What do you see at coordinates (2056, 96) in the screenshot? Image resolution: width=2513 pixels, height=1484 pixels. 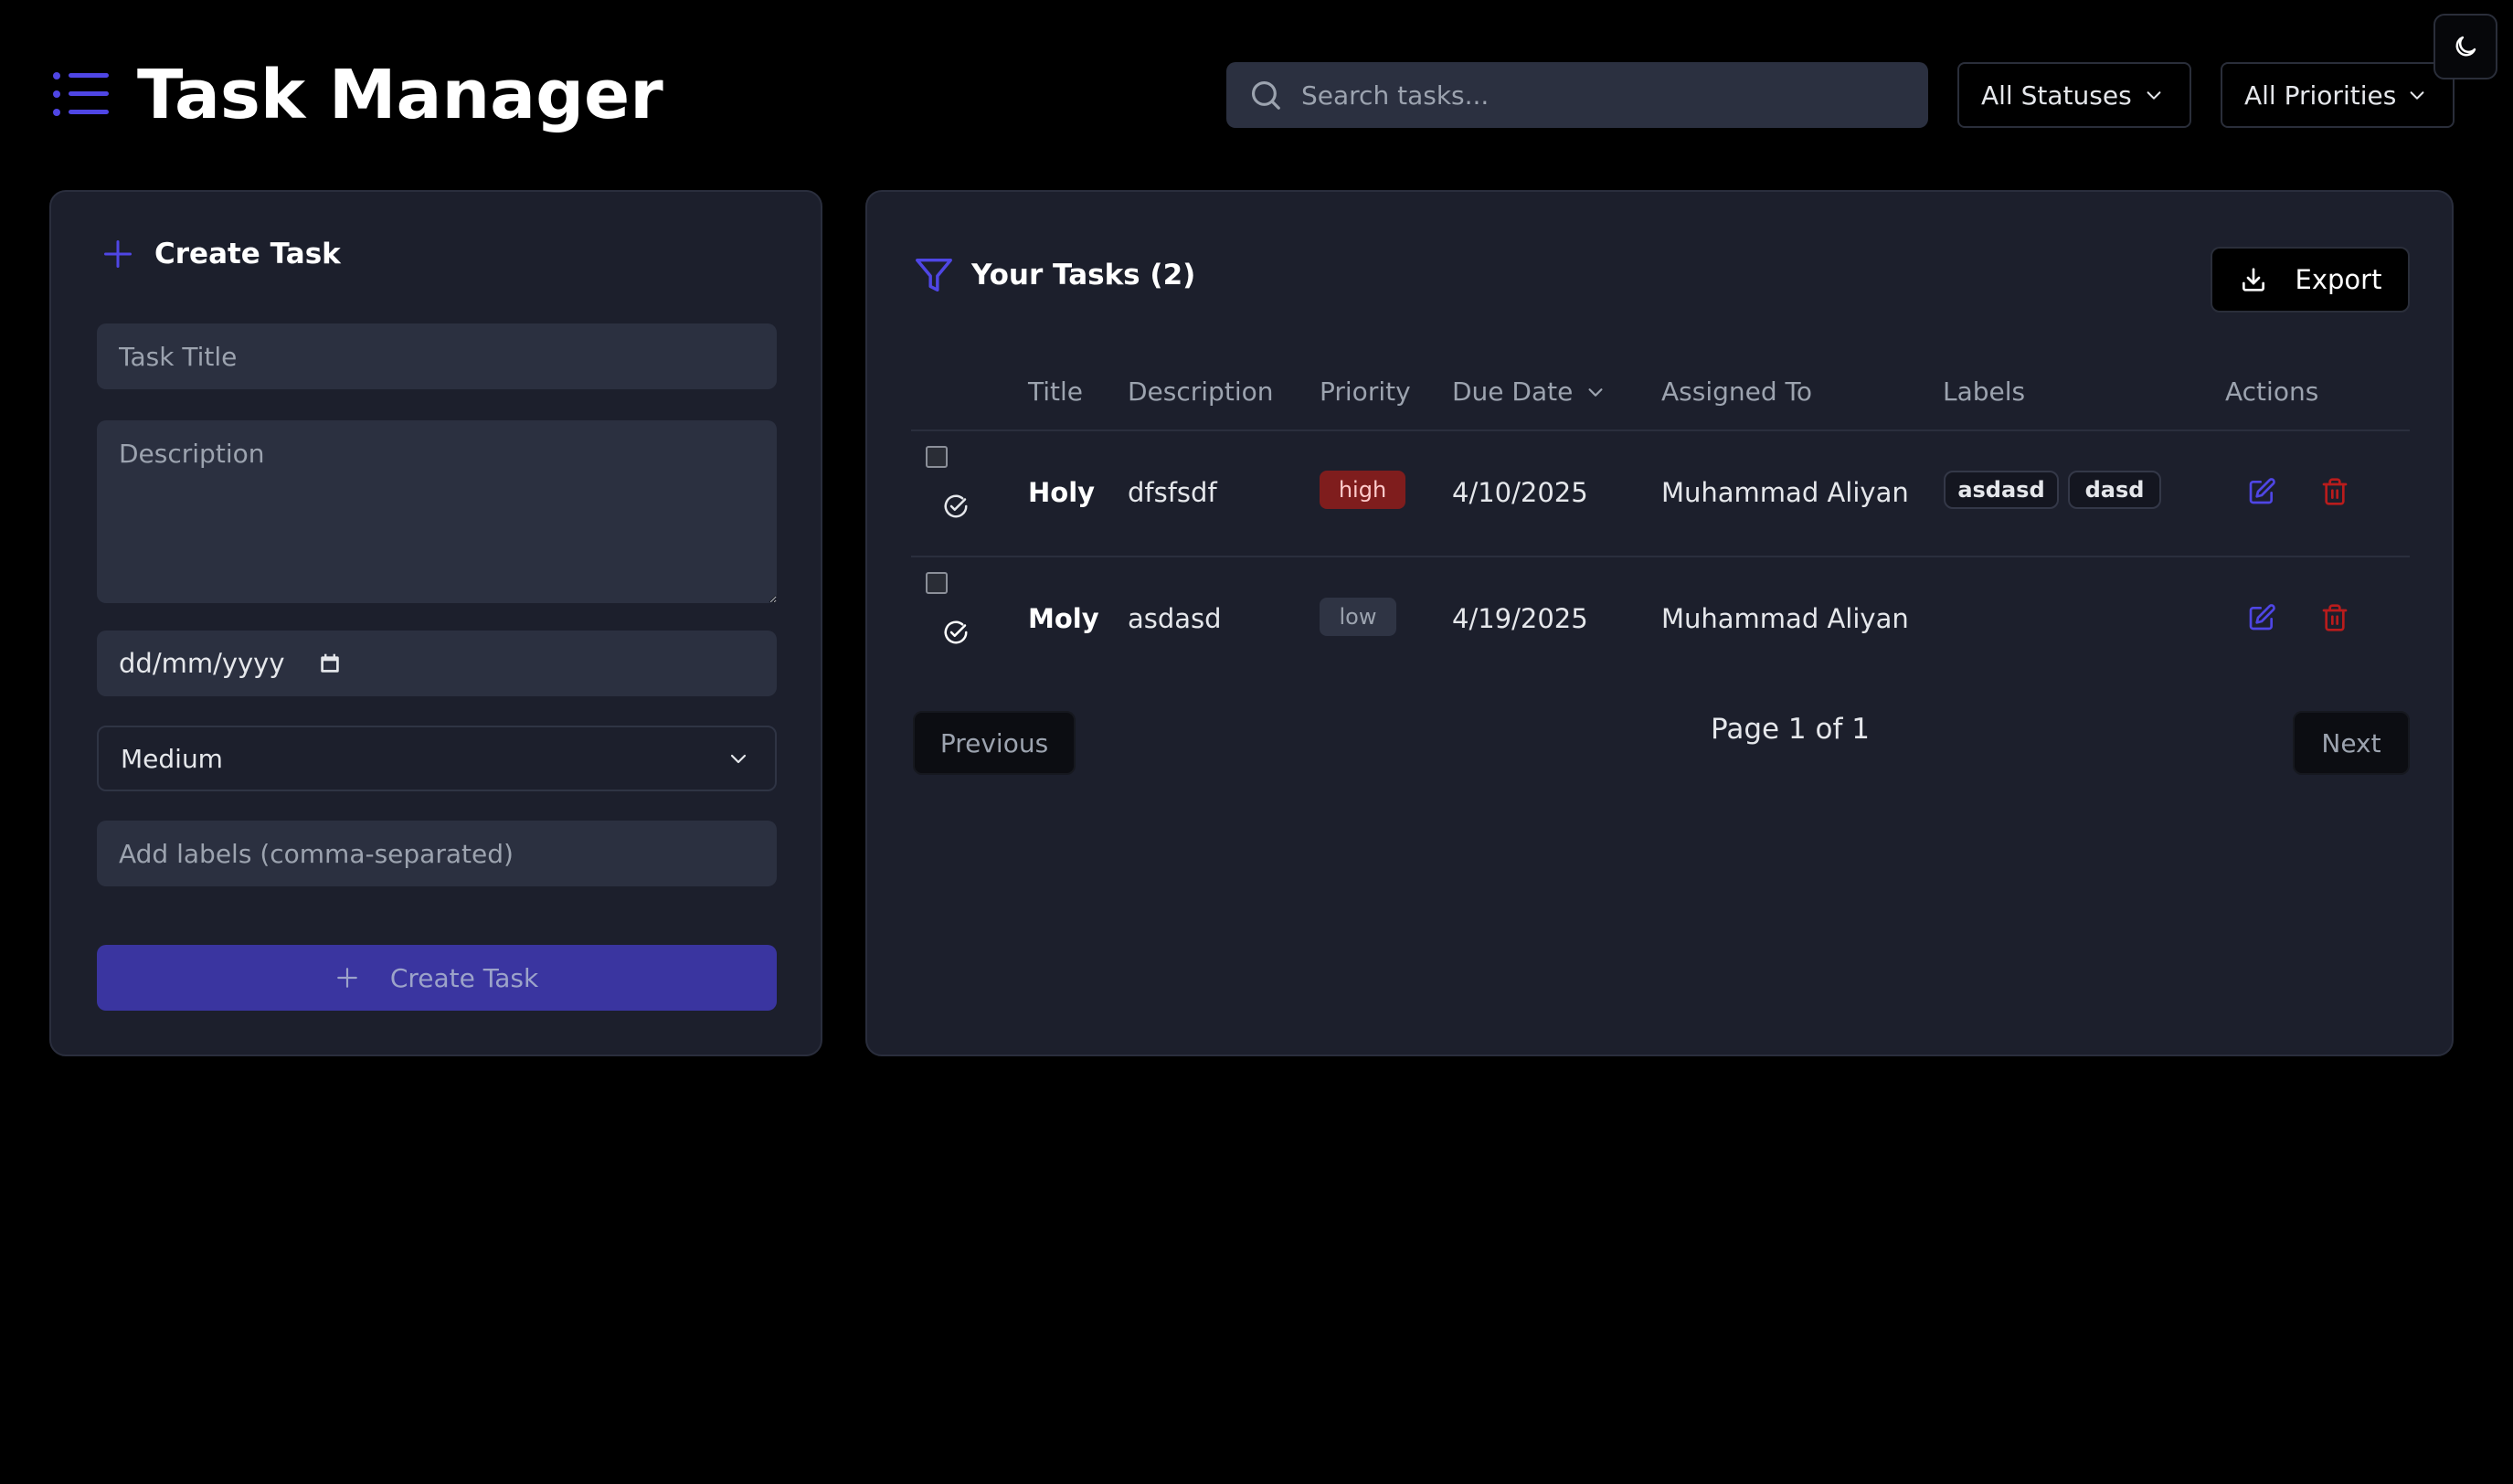 I see `status-filter-value: All Statuses` at bounding box center [2056, 96].